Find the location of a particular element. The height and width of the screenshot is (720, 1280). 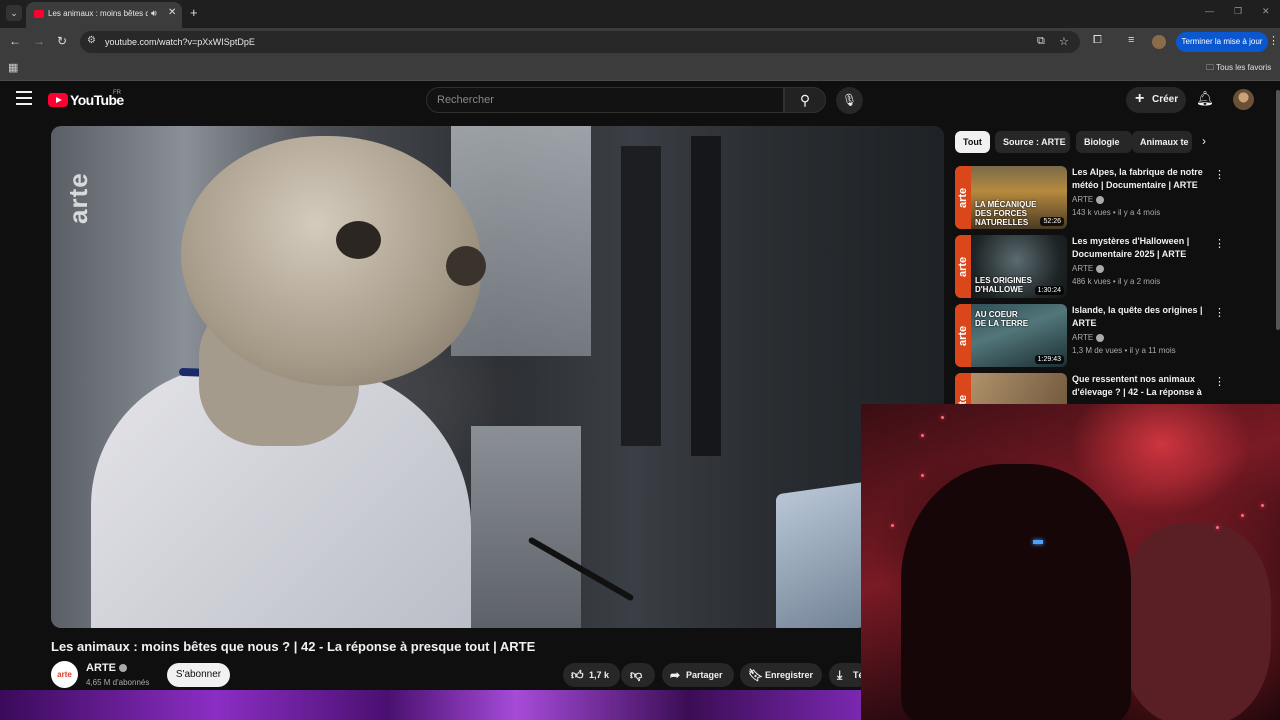

webcam-background-figure is located at coordinates (1196, 622).